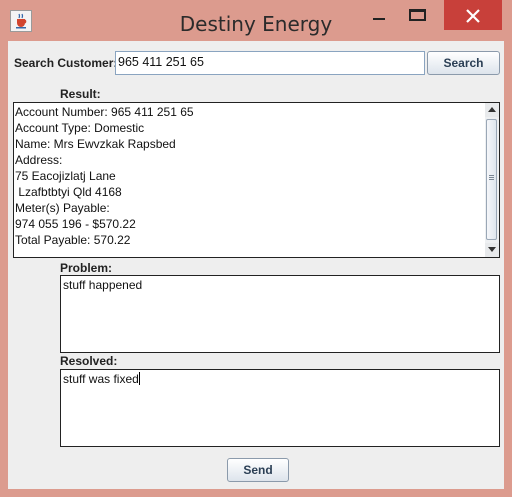 Image resolution: width=512 pixels, height=497 pixels. I want to click on resolved-text-area: stuff was fixed, so click(280, 408).